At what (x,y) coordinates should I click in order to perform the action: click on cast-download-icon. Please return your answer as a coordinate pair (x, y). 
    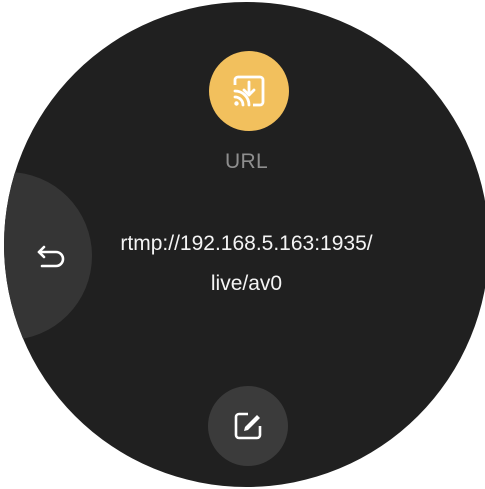
    Looking at the image, I should click on (249, 91).